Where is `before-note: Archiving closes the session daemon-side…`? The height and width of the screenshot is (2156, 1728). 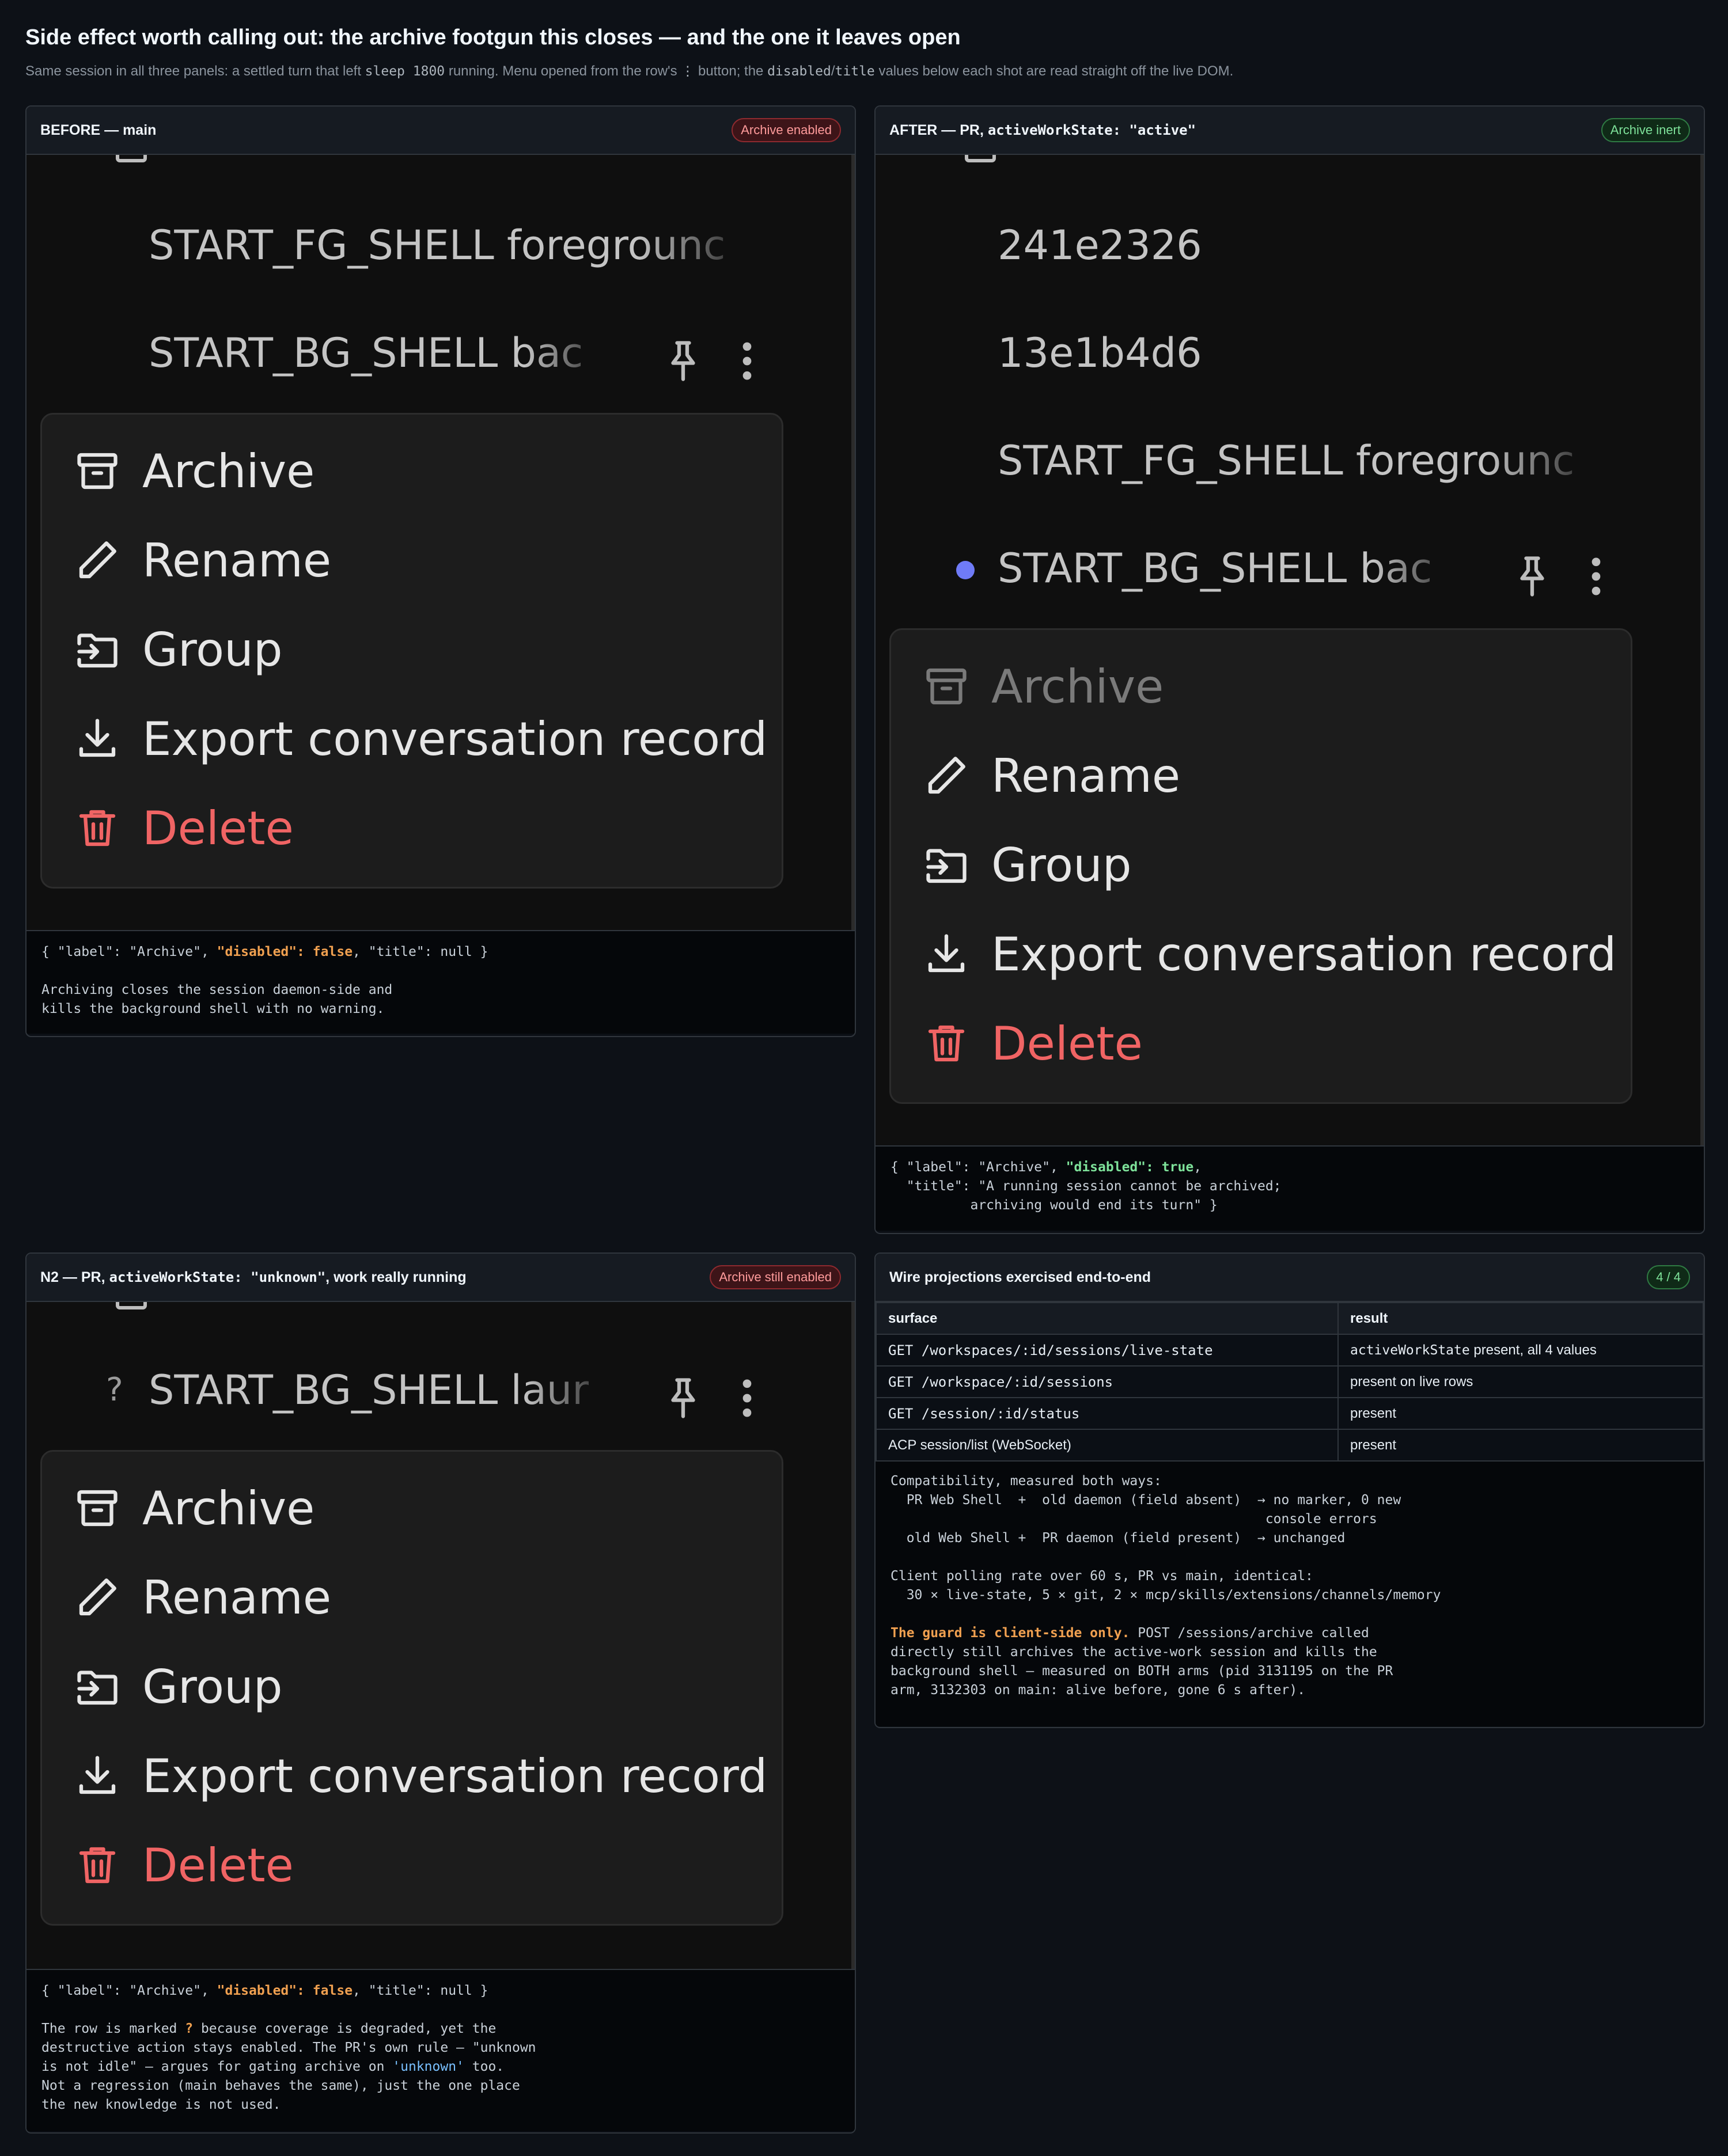
before-note: Archiving closes the session daemon-side… is located at coordinates (217, 999).